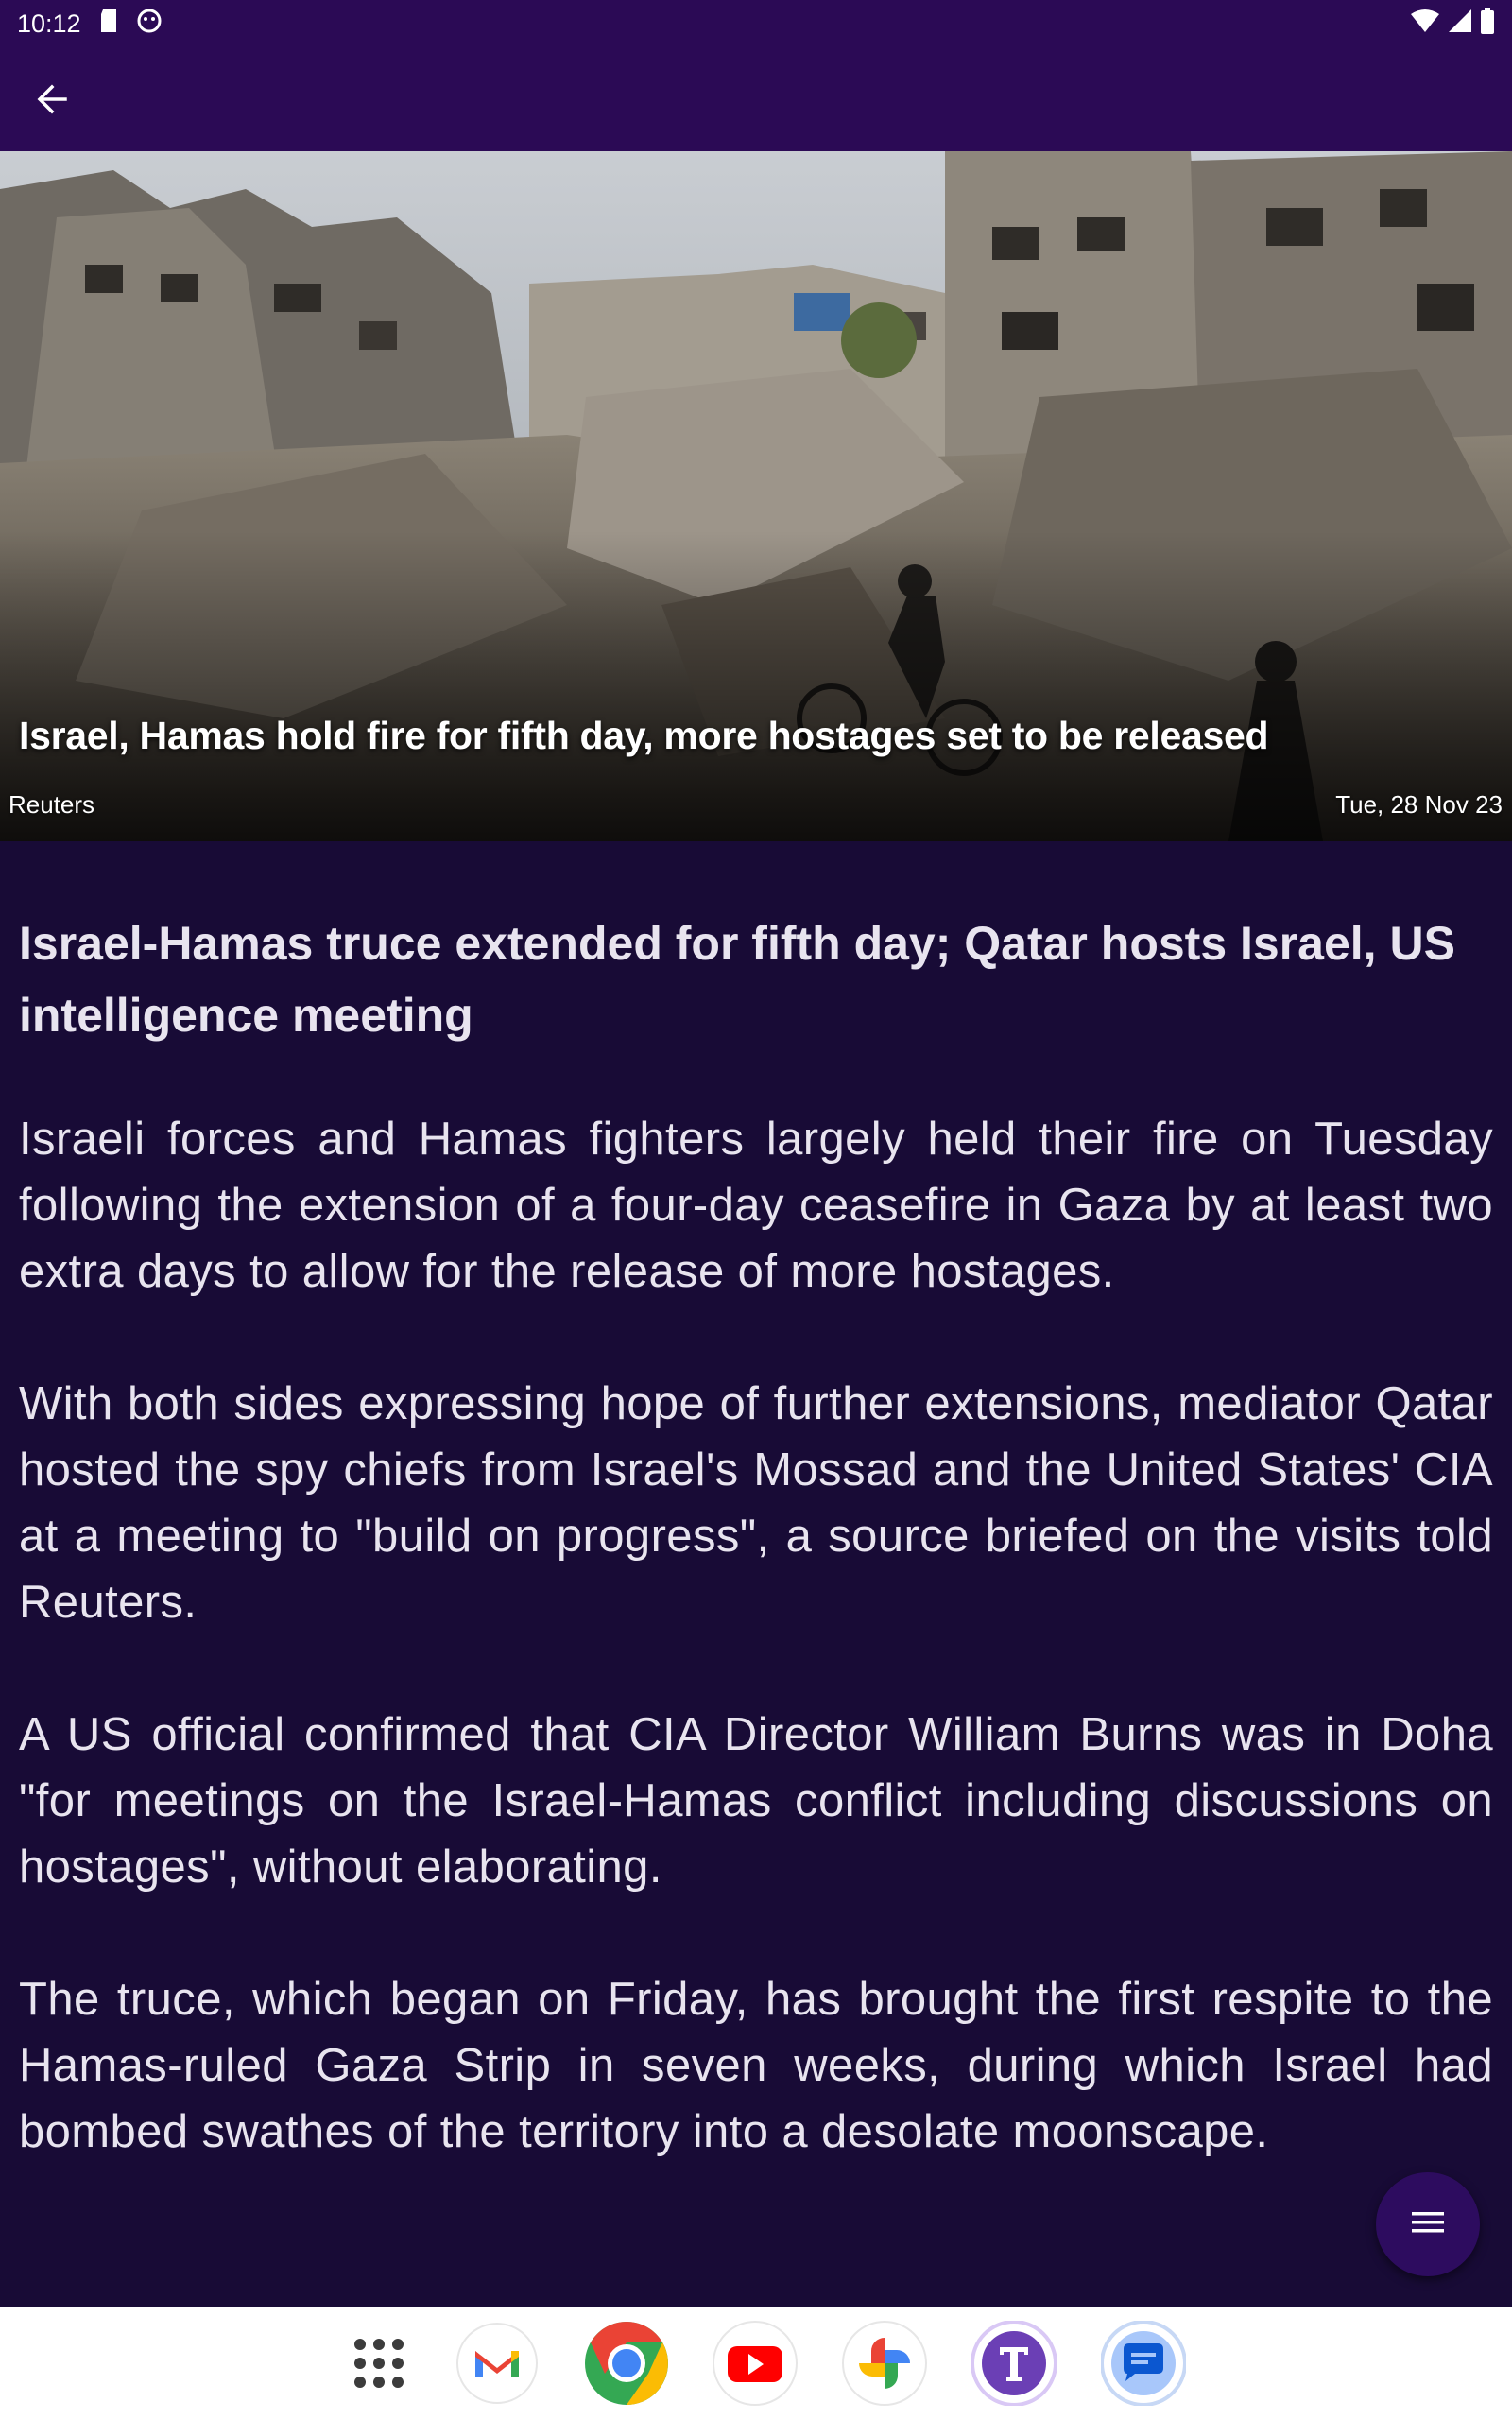  I want to click on messages-icon, so click(1143, 2363).